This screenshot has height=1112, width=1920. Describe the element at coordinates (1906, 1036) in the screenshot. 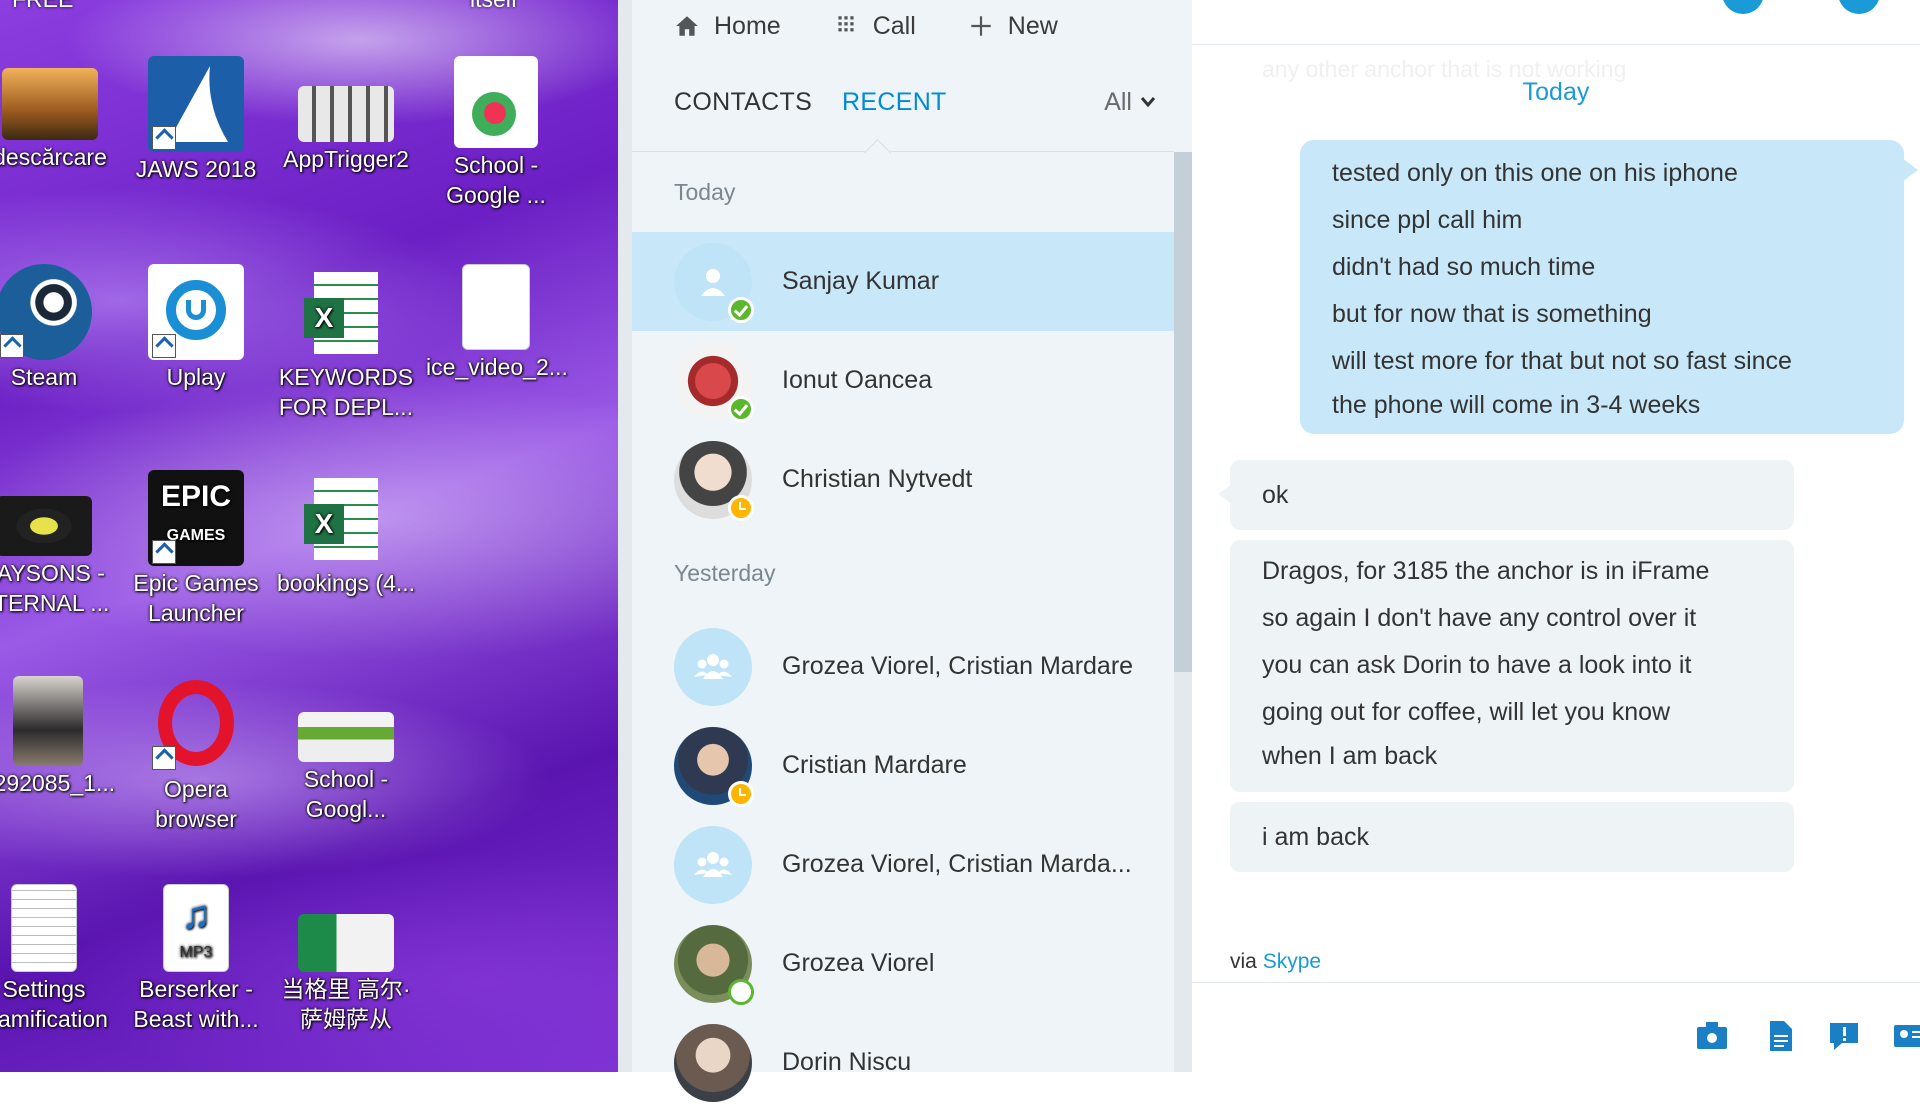

I see `contact-card-icon` at that location.